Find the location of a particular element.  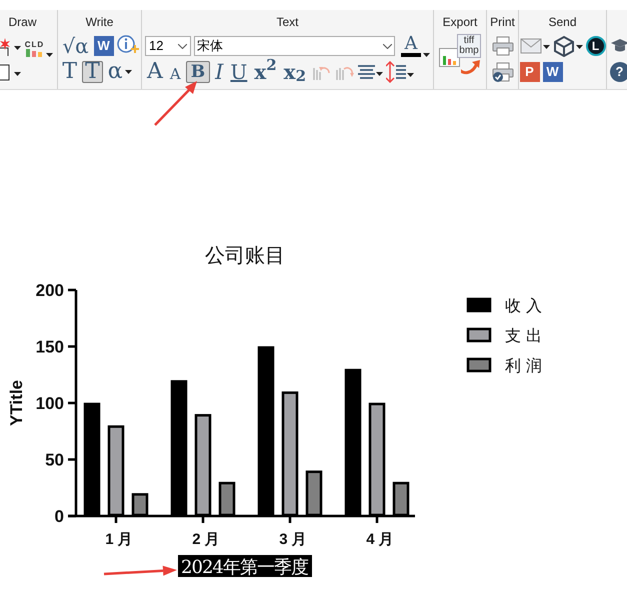

cld-button: CLD is located at coordinates (39, 46).